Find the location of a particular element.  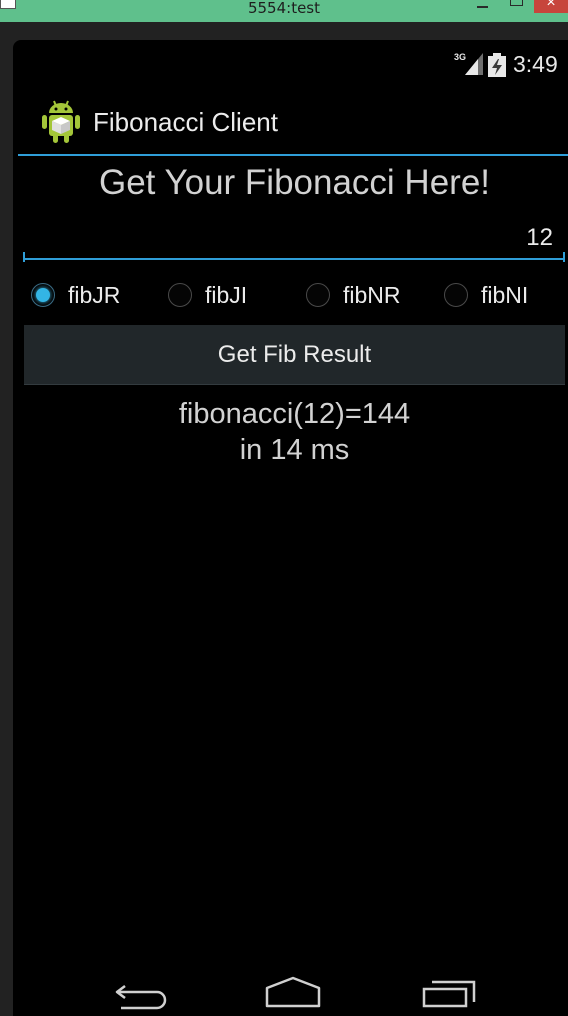

battery-icon is located at coordinates (497, 65).